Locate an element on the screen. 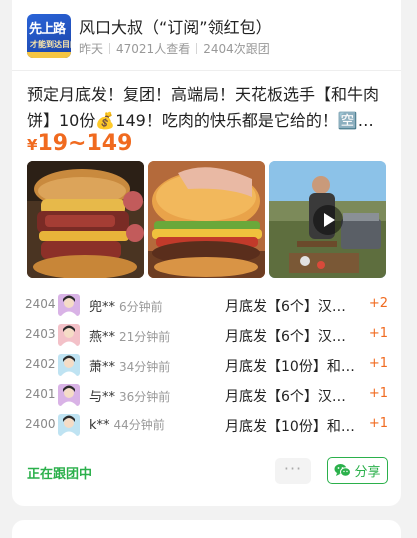 The image size is (417, 538). order-time: 21分钟前 is located at coordinates (145, 337).